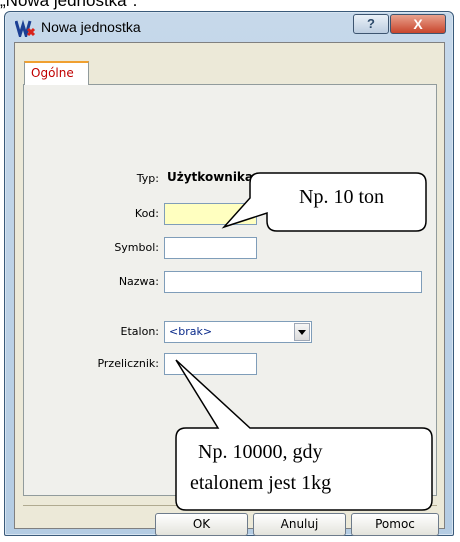 The image size is (460, 542). Describe the element at coordinates (341, 197) in the screenshot. I see `symbol-callout-text: Np. 10 ton` at that location.